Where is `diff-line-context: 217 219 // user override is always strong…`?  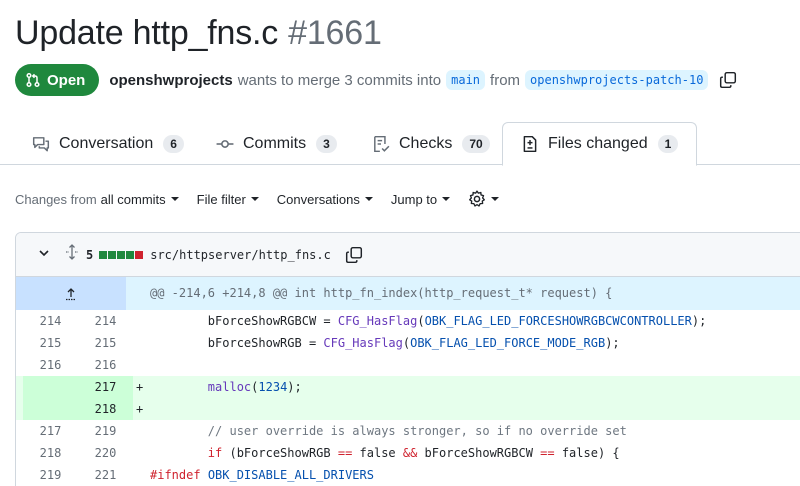
diff-line-context: 217 219 // user override is always strong… is located at coordinates (408, 431).